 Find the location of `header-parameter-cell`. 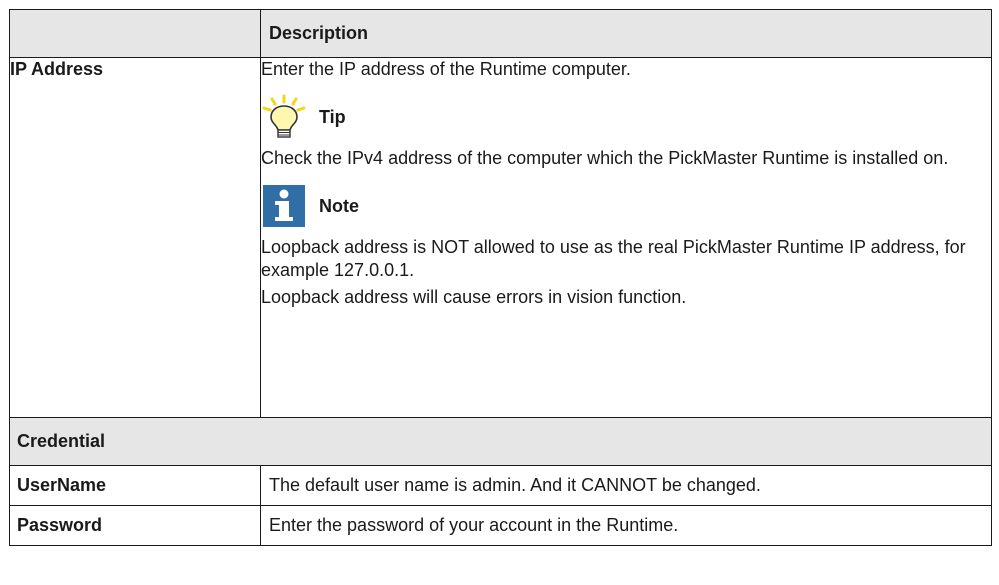

header-parameter-cell is located at coordinates (135, 33).